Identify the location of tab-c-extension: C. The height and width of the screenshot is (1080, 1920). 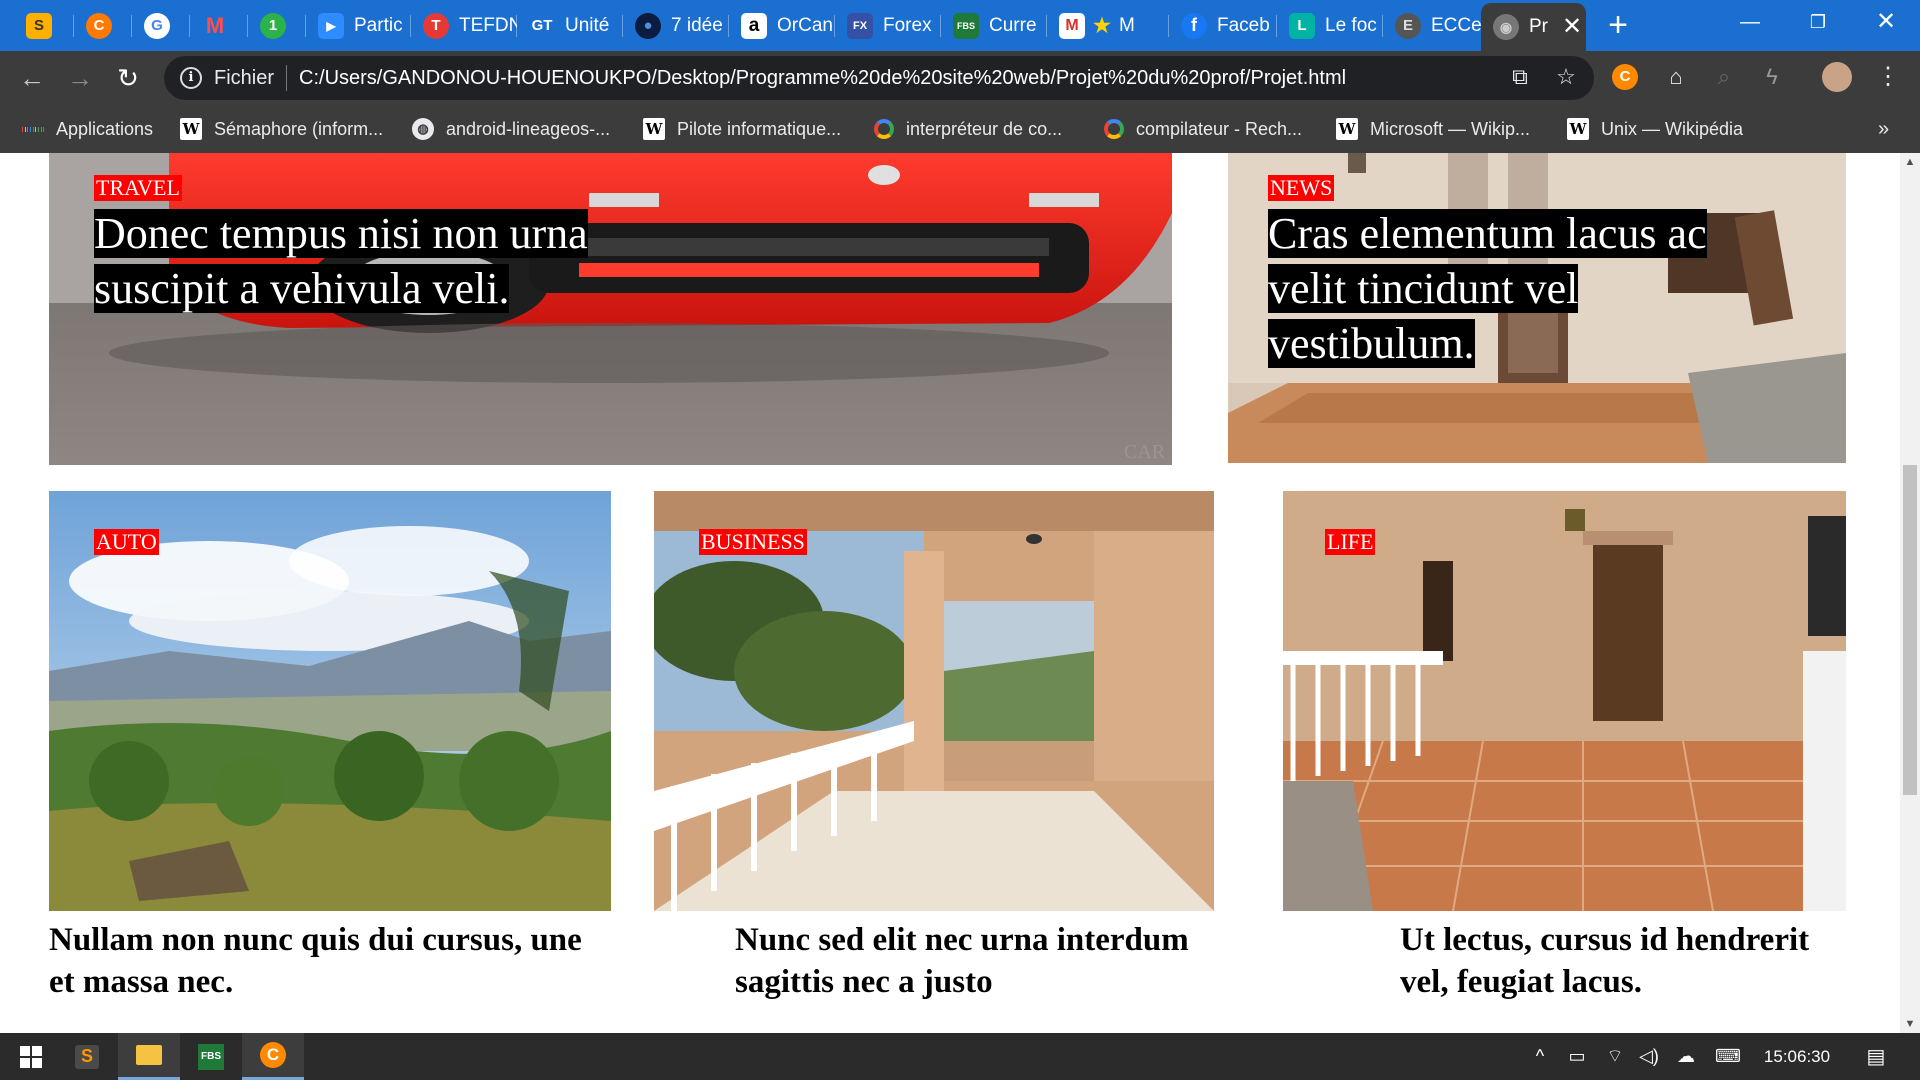
(103, 25).